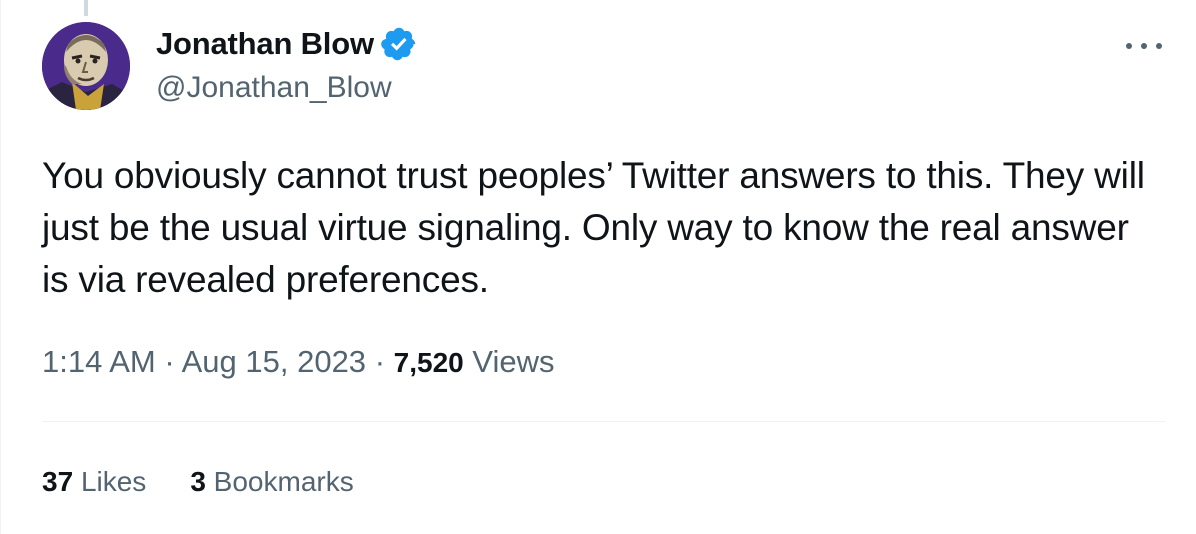 This screenshot has width=1196, height=534. What do you see at coordinates (274, 361) in the screenshot?
I see `tweet-date: Aug 15, 2023` at bounding box center [274, 361].